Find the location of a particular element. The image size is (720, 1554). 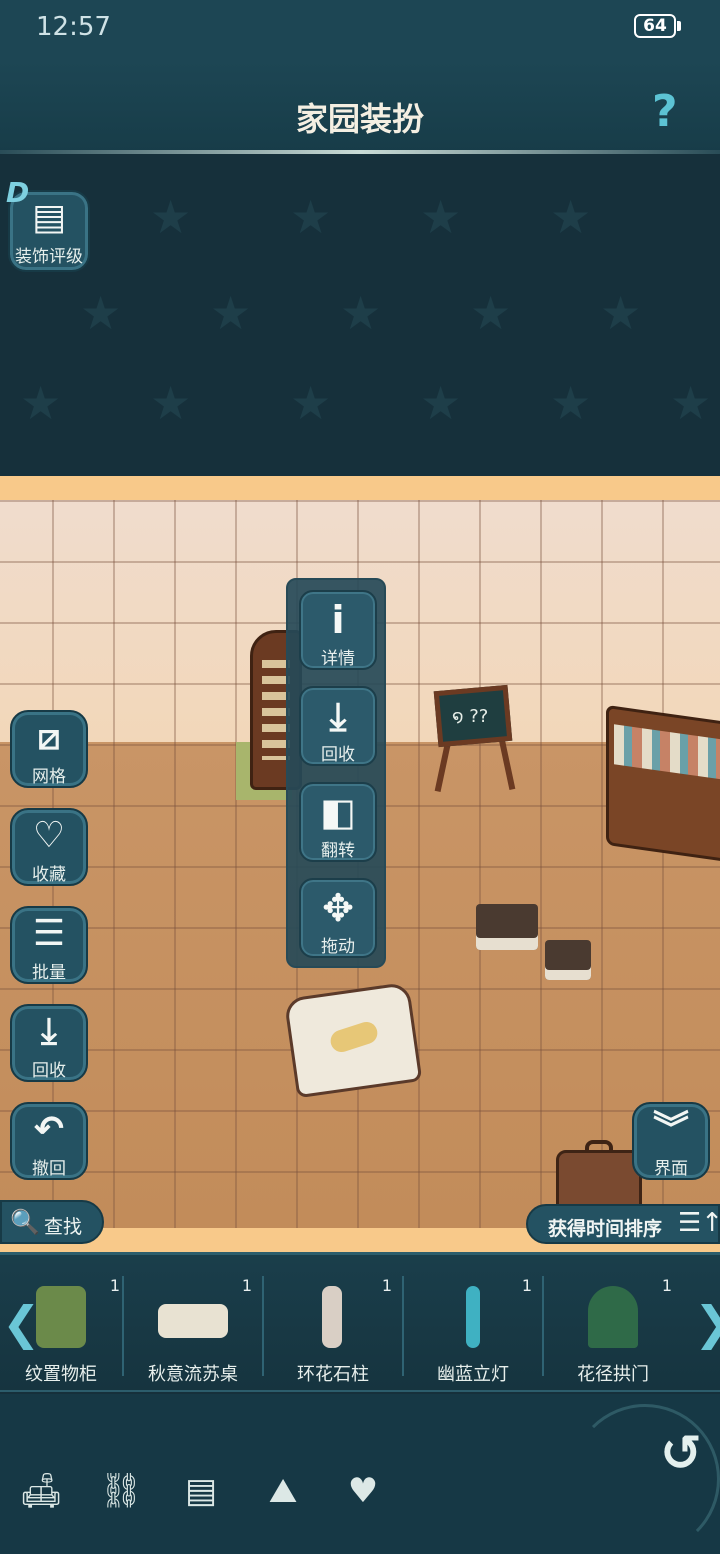

fence-icon: ⛓ is located at coordinates (121, 1491).